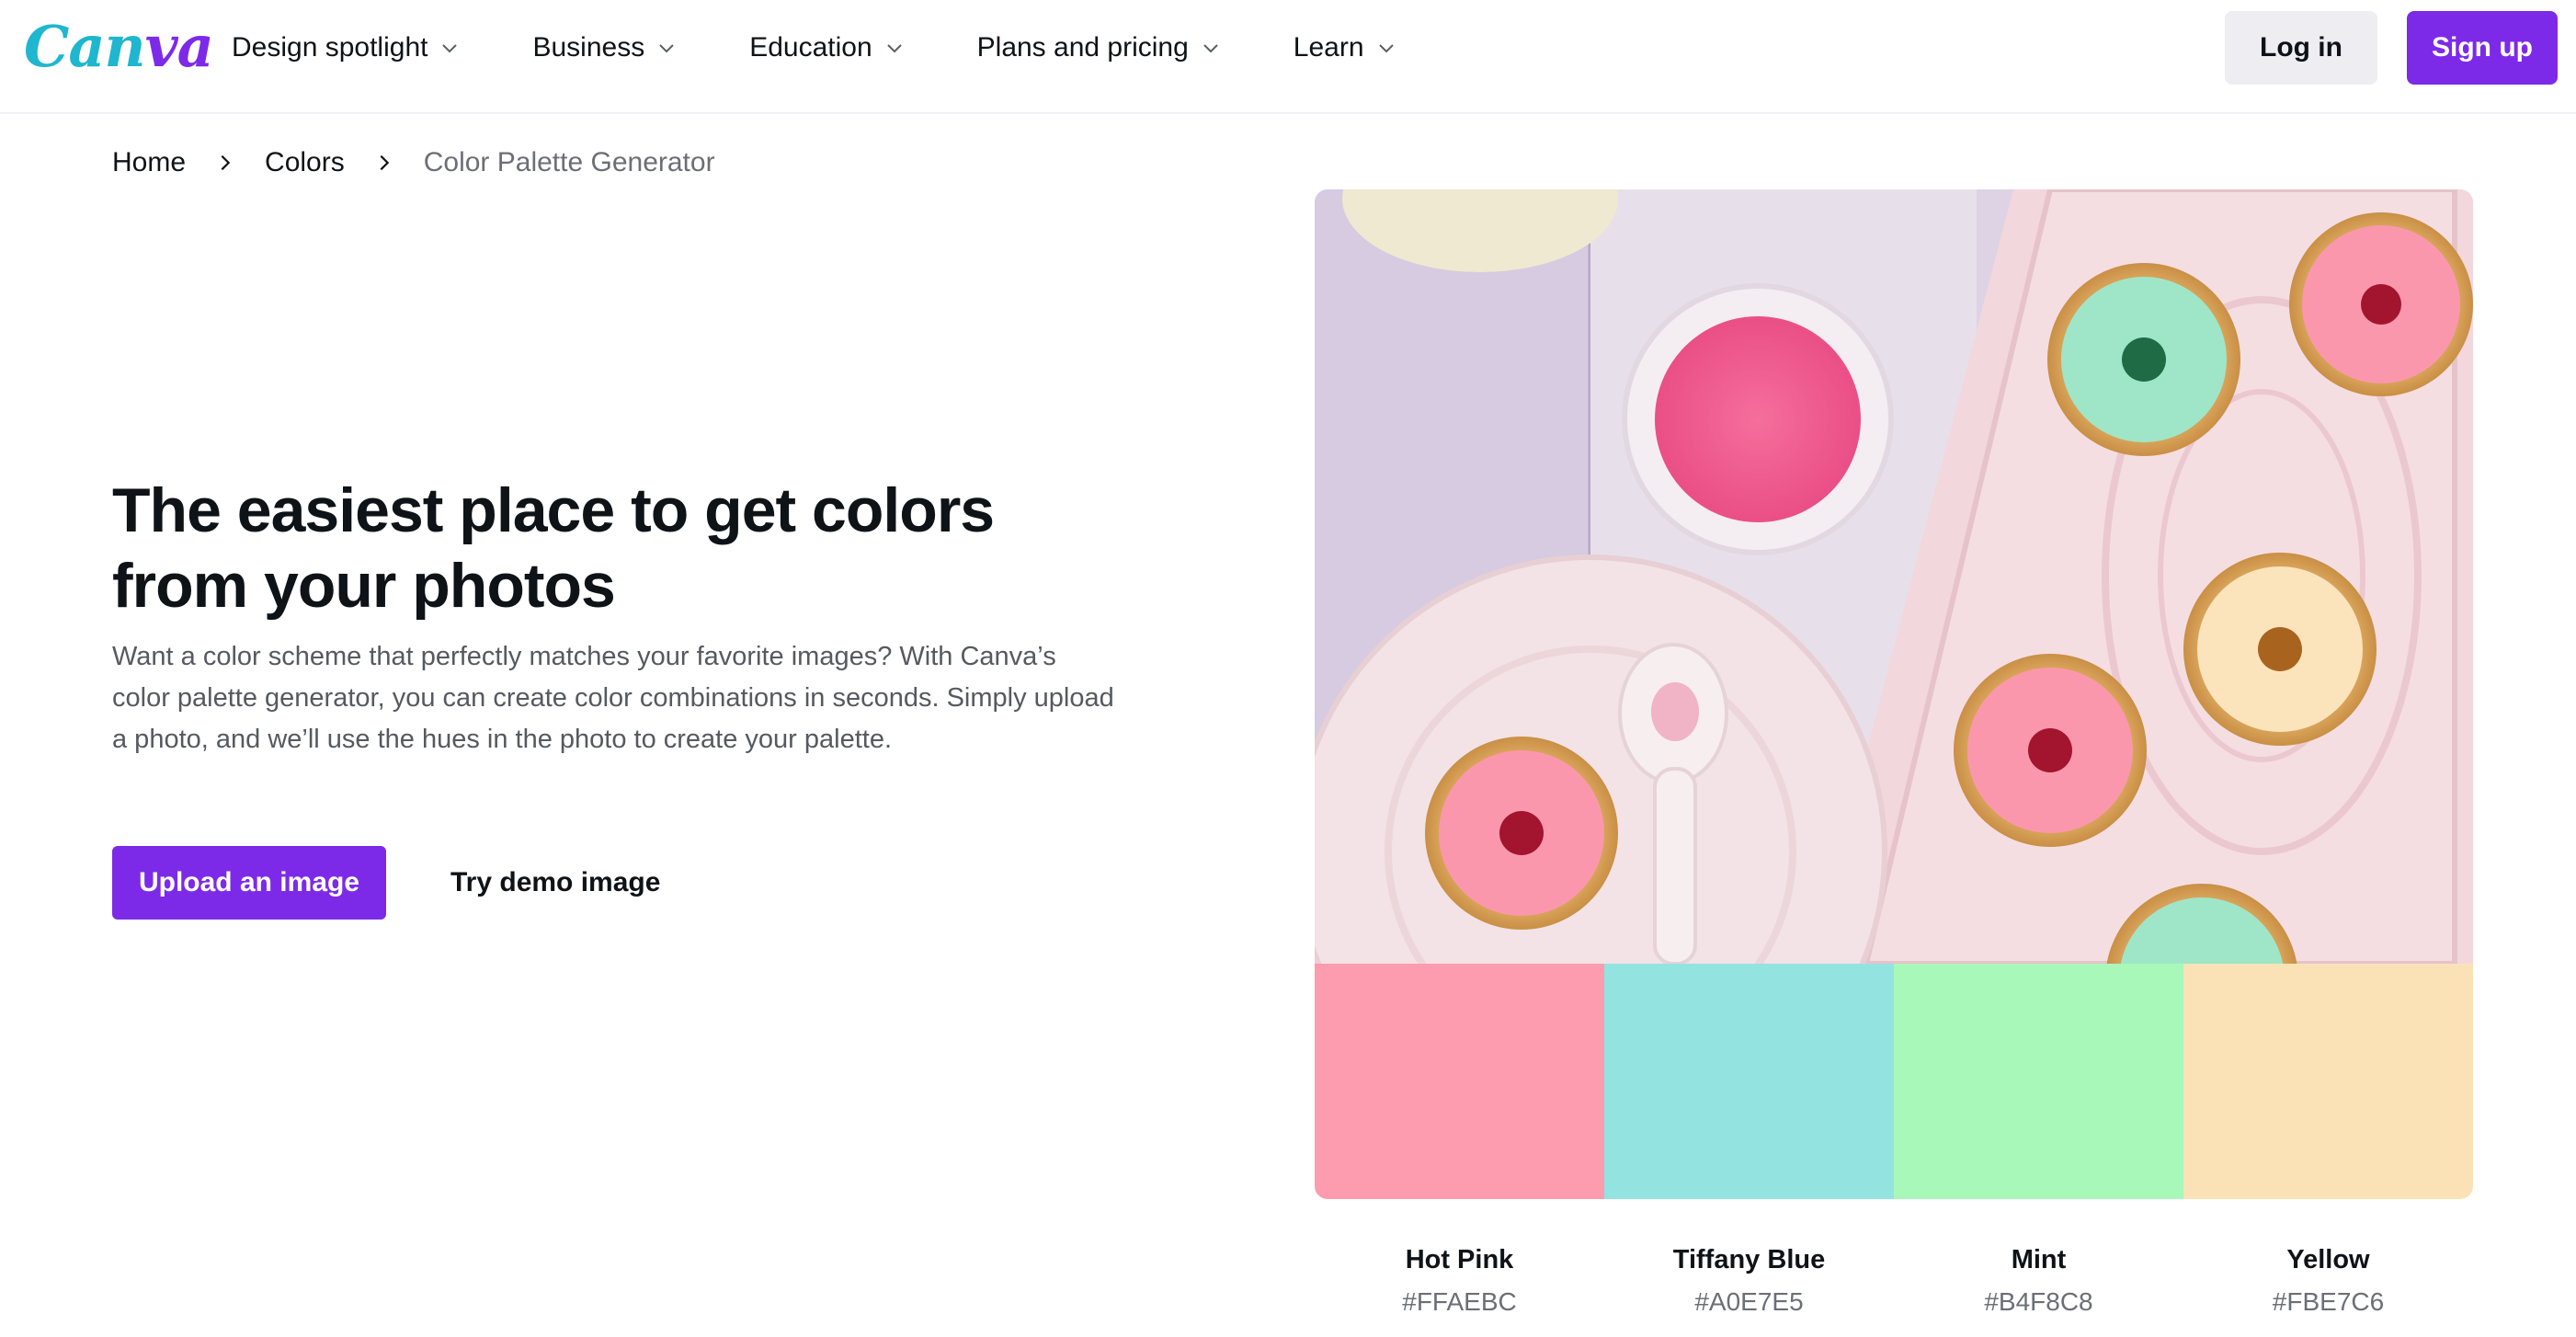  Describe the element at coordinates (2328, 1302) in the screenshot. I see `color-hex: #FBE7C6` at that location.